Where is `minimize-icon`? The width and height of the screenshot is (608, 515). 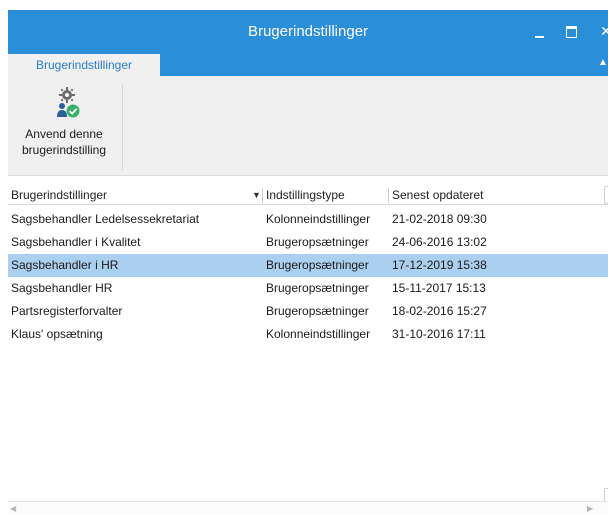
minimize-icon is located at coordinates (540, 32).